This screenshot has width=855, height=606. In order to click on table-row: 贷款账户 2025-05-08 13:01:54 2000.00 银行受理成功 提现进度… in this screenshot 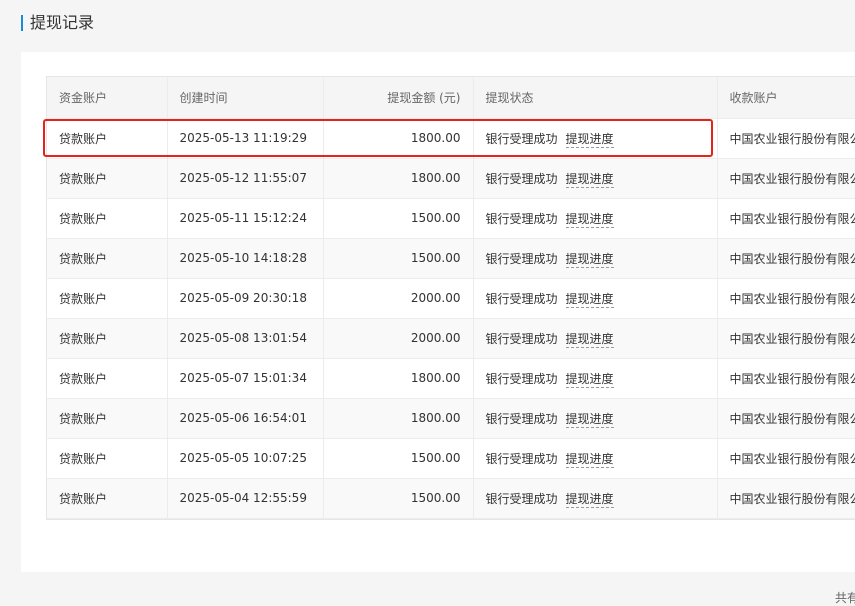, I will do `click(451, 338)`.